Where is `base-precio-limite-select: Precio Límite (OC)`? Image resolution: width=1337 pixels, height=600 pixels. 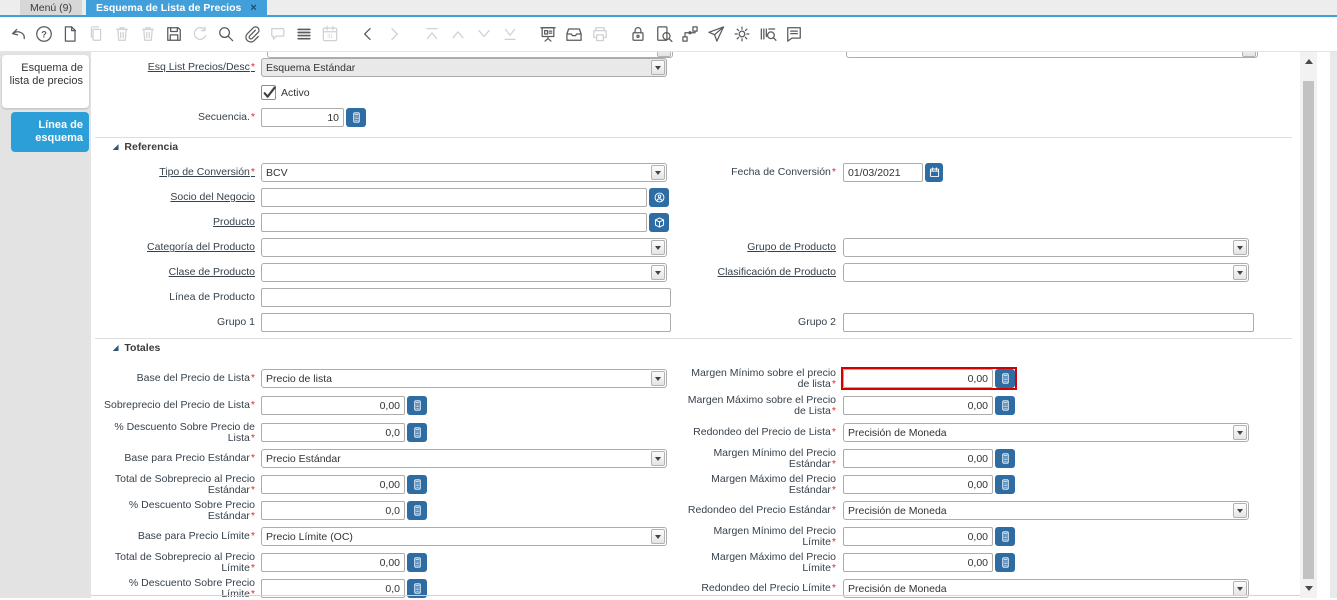 base-precio-limite-select: Precio Límite (OC) is located at coordinates (464, 536).